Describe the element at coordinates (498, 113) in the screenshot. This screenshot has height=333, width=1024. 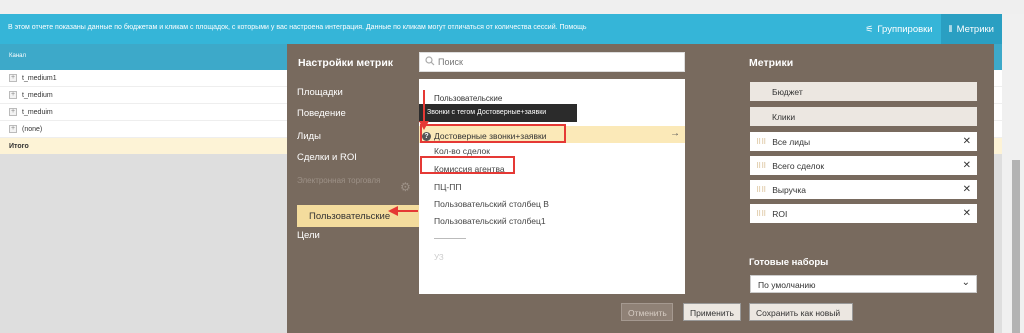
I see `tooltip: Звонки с тегом Достоверные+заявки` at that location.